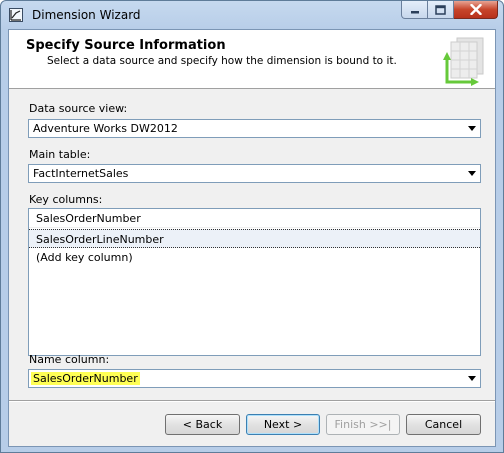 This screenshot has height=453, width=504. Describe the element at coordinates (100, 239) in the screenshot. I see `key-column-cell: SalesOrderLineNumber` at that location.